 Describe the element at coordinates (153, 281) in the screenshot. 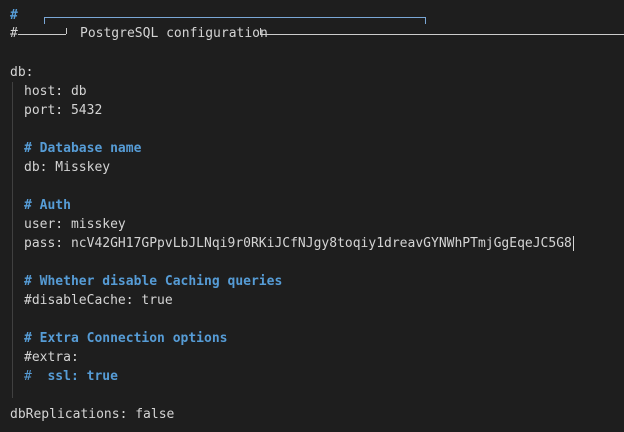

I see `cache-comment: # Whether disable Caching queries` at that location.